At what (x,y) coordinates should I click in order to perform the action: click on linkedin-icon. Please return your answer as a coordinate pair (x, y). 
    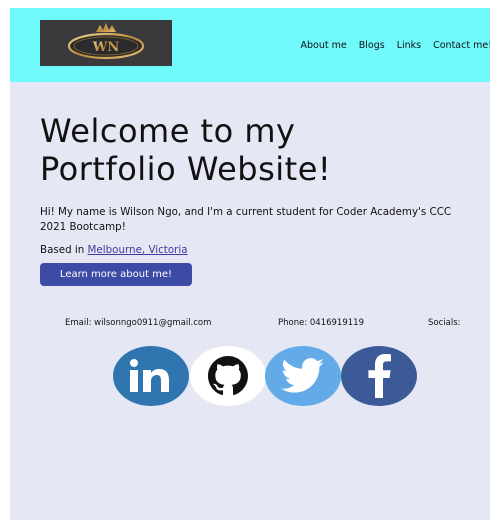
    Looking at the image, I should click on (149, 375).